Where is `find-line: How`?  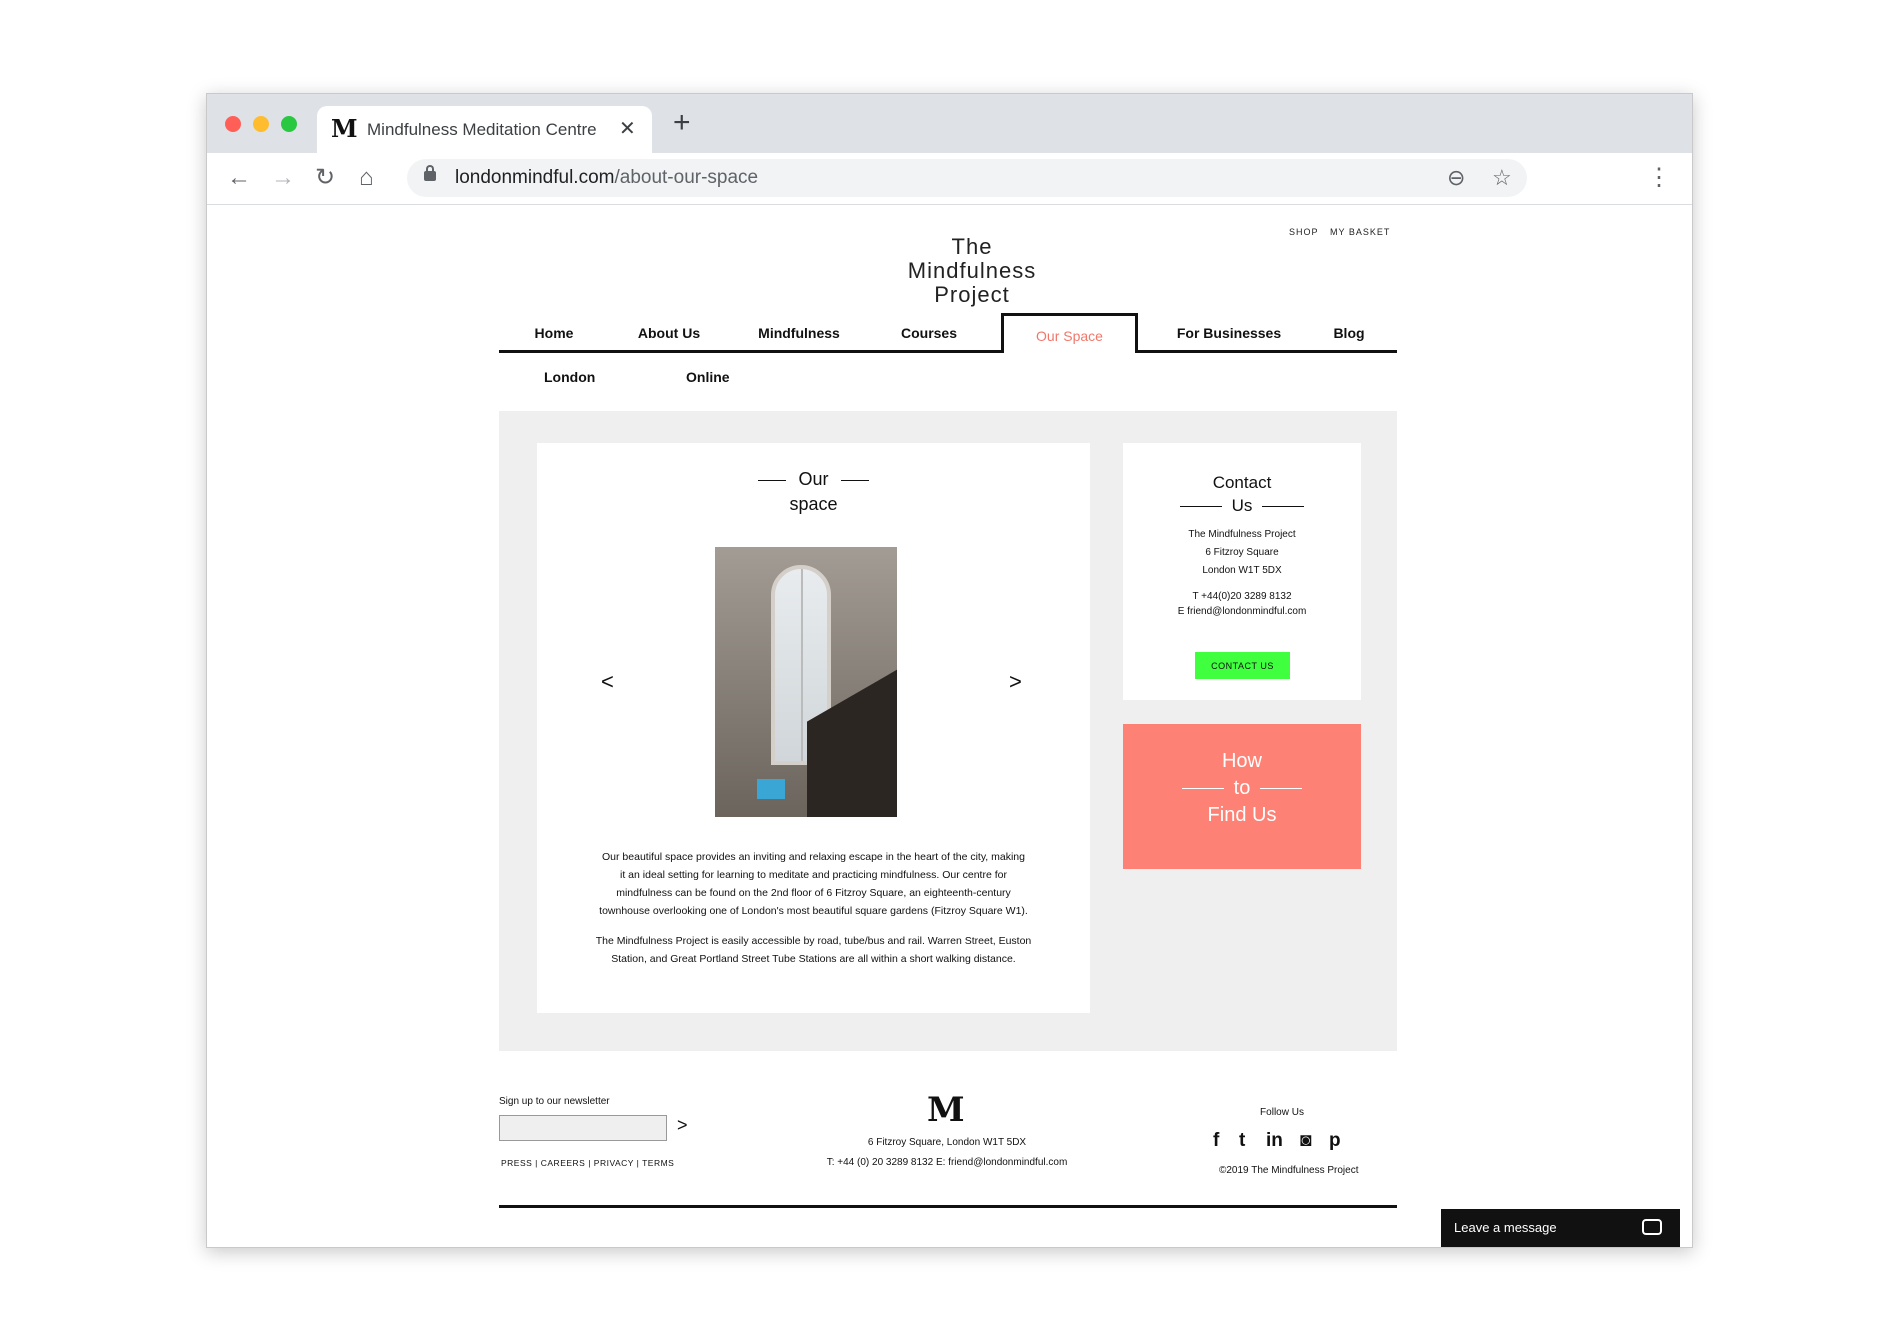 find-line: How is located at coordinates (1241, 761).